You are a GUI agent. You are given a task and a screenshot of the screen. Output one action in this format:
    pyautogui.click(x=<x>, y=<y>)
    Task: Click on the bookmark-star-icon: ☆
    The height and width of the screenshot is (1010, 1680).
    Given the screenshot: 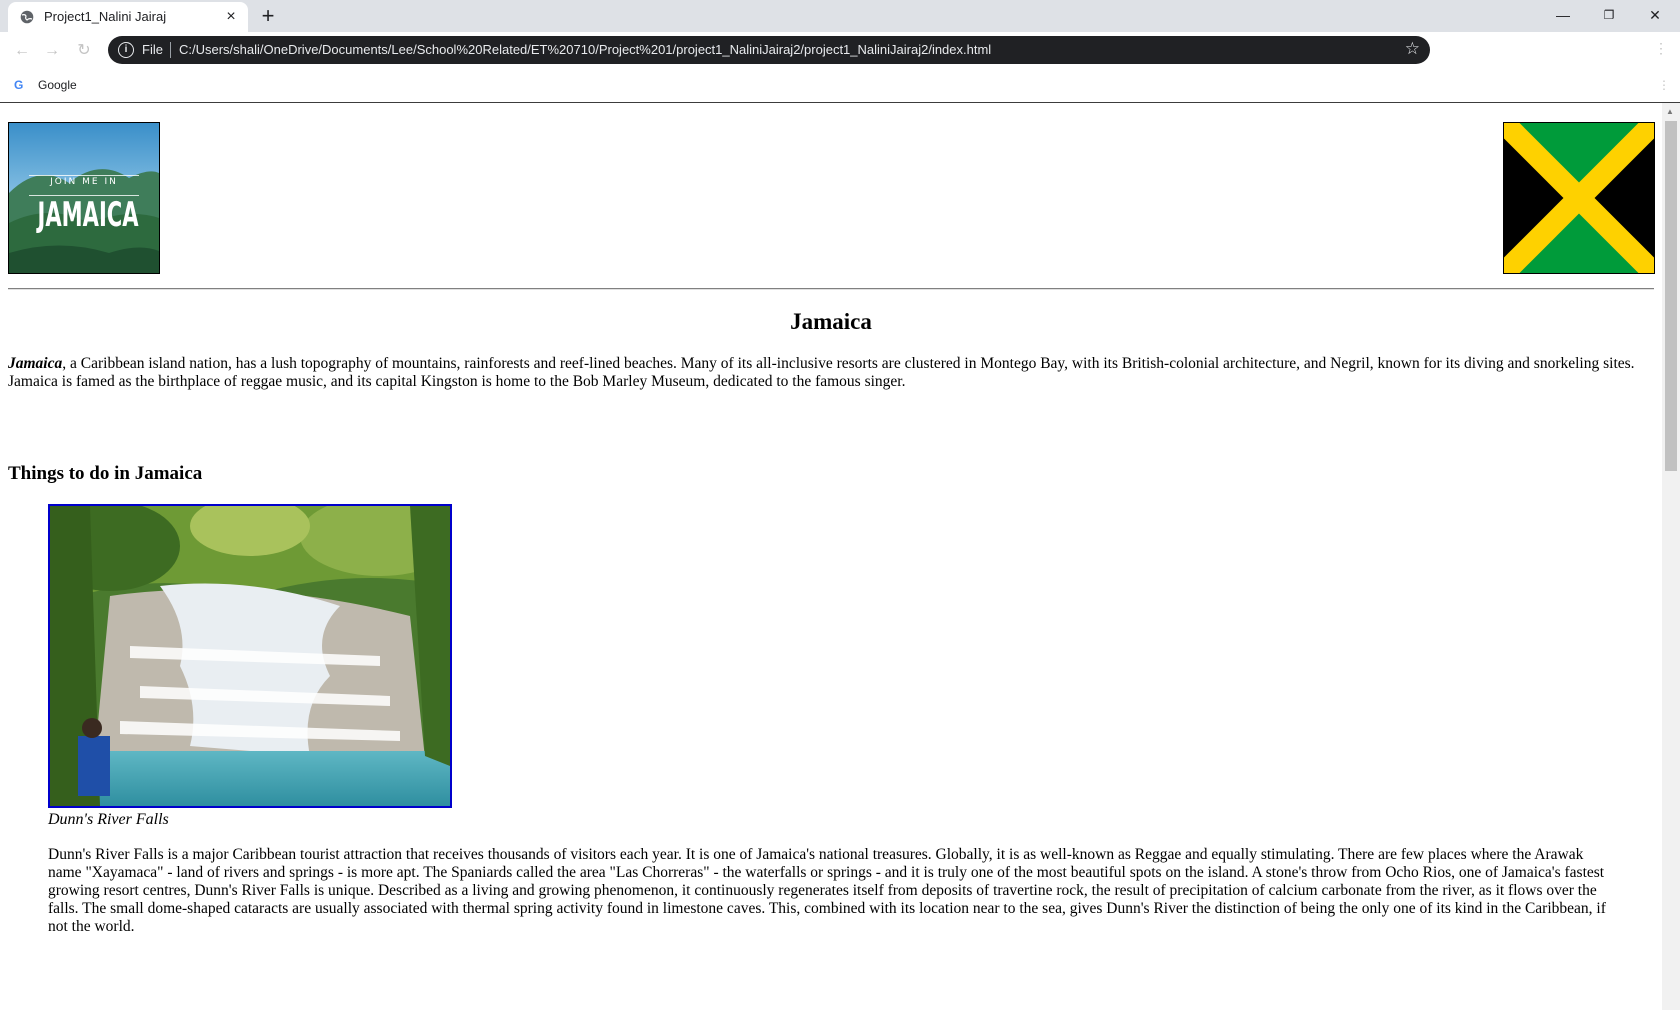 What is the action you would take?
    pyautogui.click(x=1412, y=49)
    